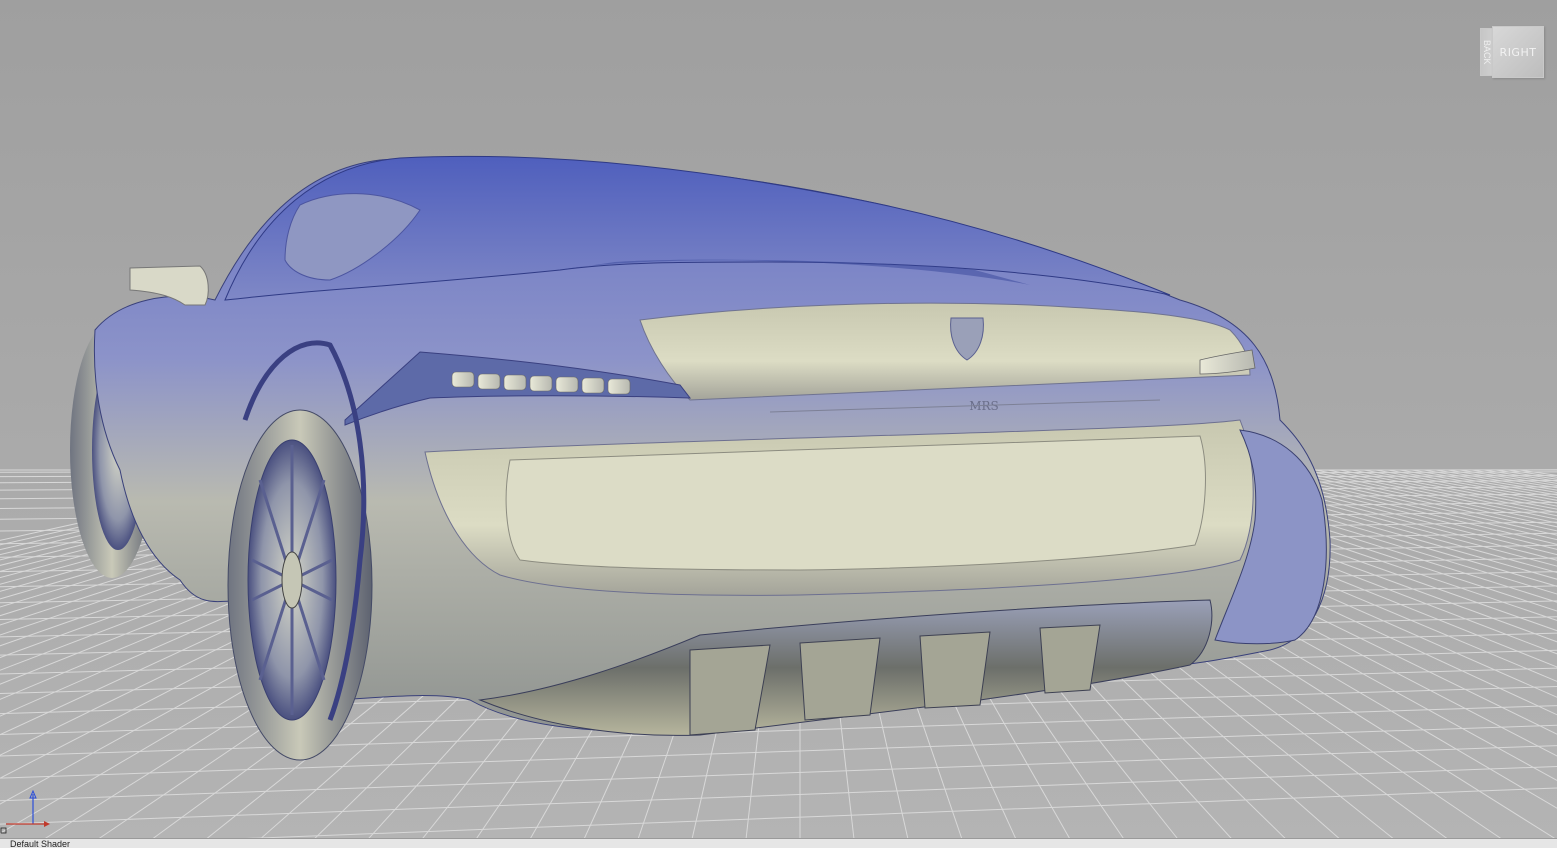 The image size is (1557, 848). I want to click on view-cube-right-face: RIGHT, so click(1518, 52).